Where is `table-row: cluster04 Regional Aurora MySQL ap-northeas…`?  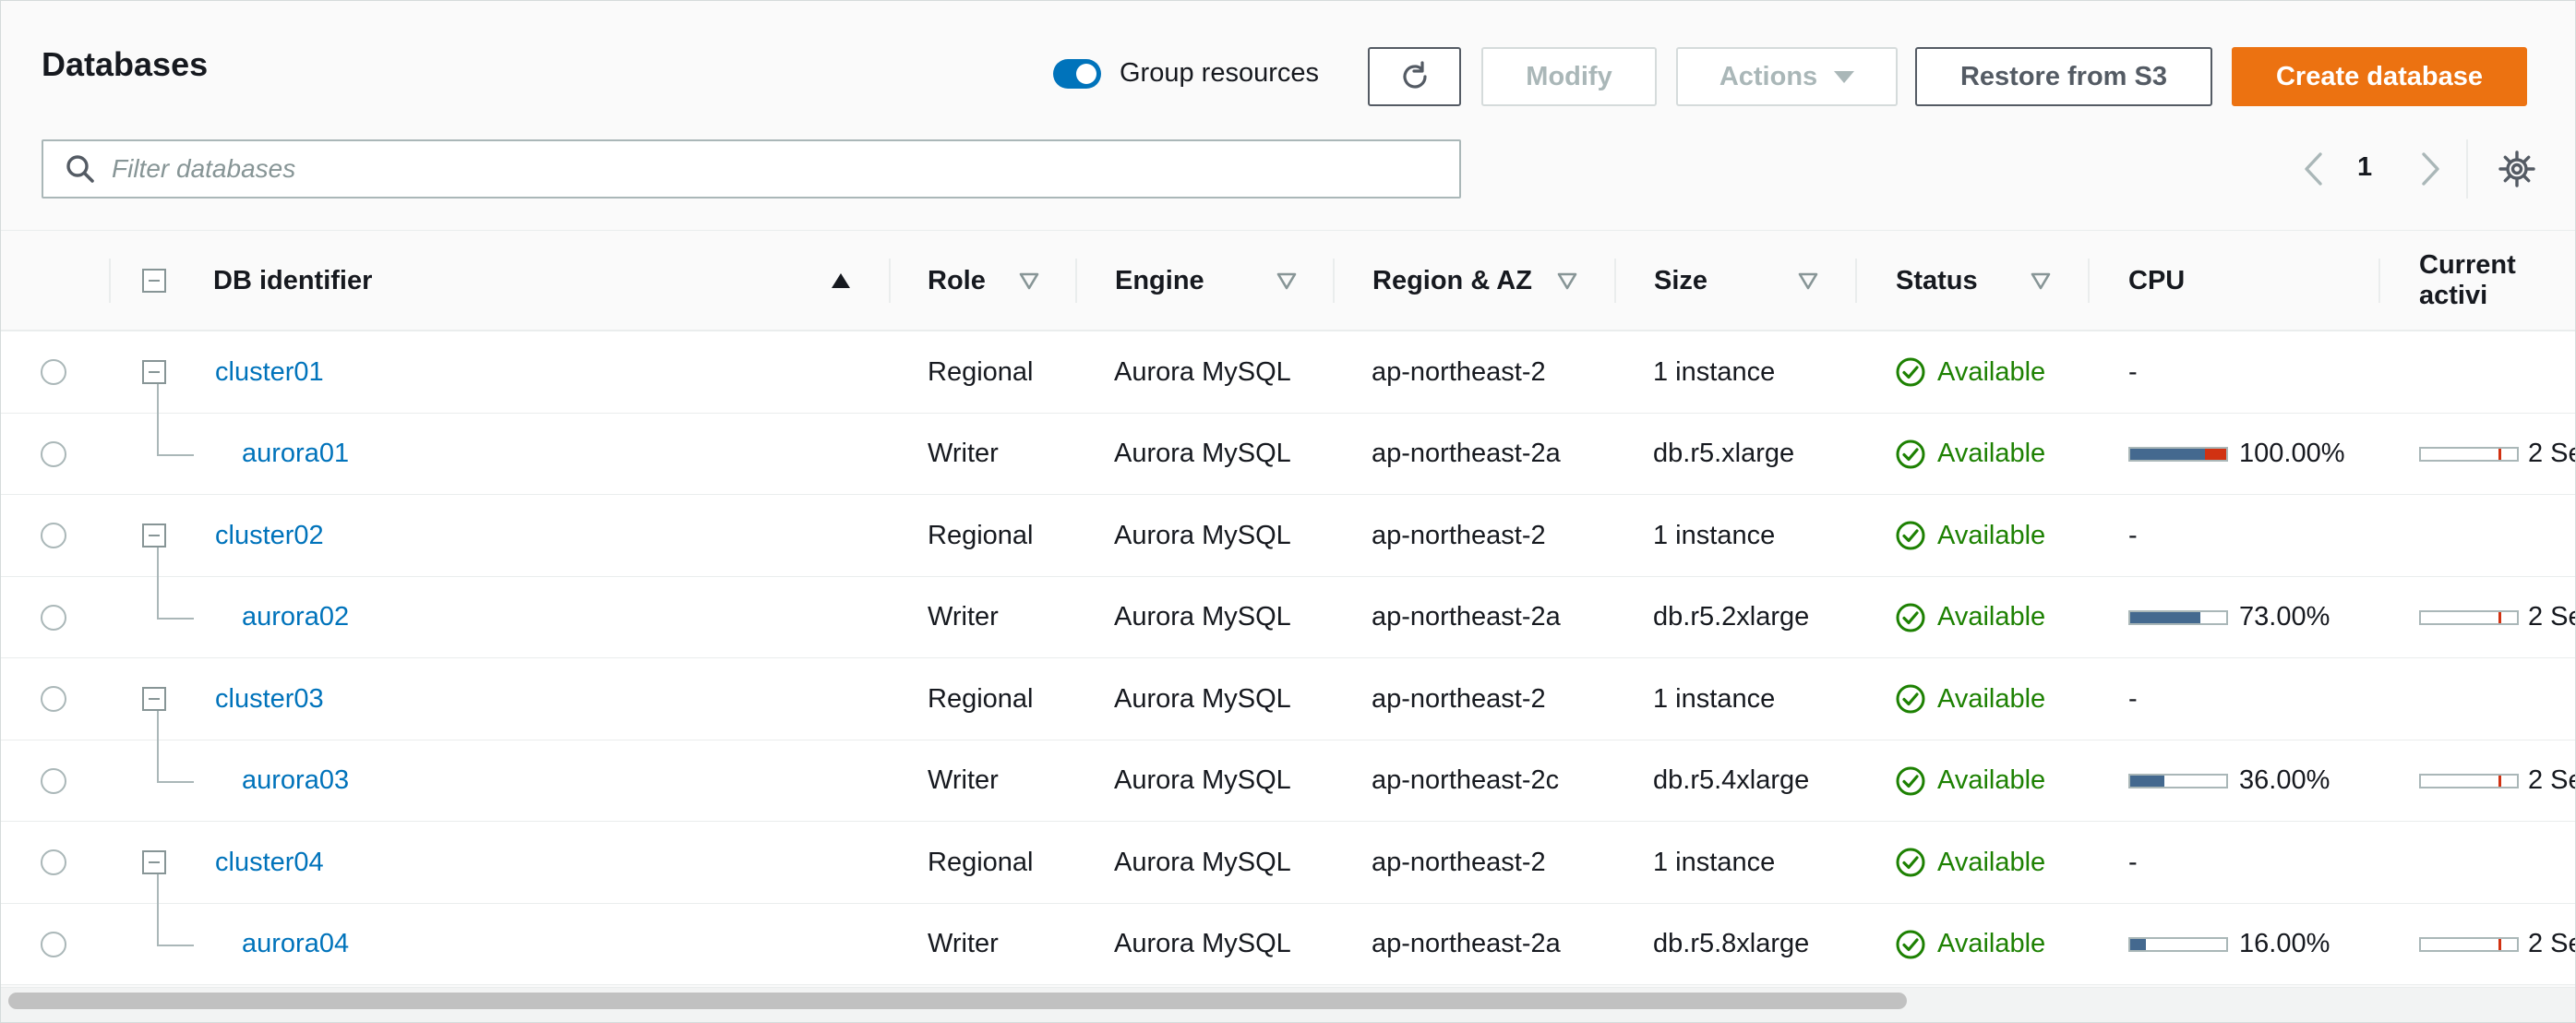
table-row: cluster04 Regional Aurora MySQL ap-northeas… is located at coordinates (1288, 863).